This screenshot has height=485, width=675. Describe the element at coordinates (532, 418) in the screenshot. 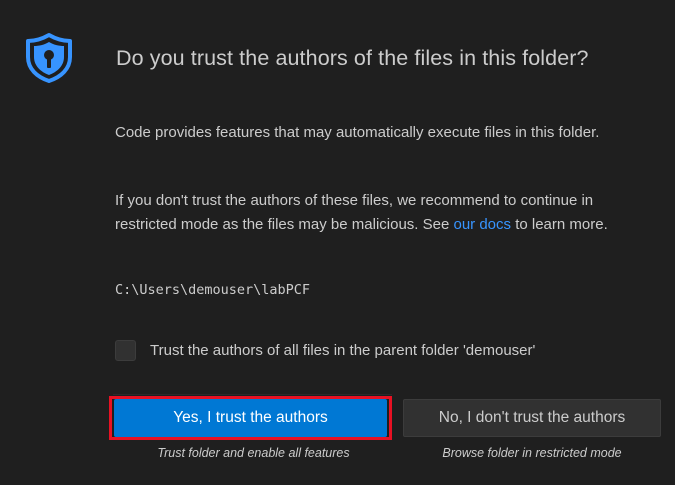

I see `dont-trust-button: No, I don't trust the authors` at that location.